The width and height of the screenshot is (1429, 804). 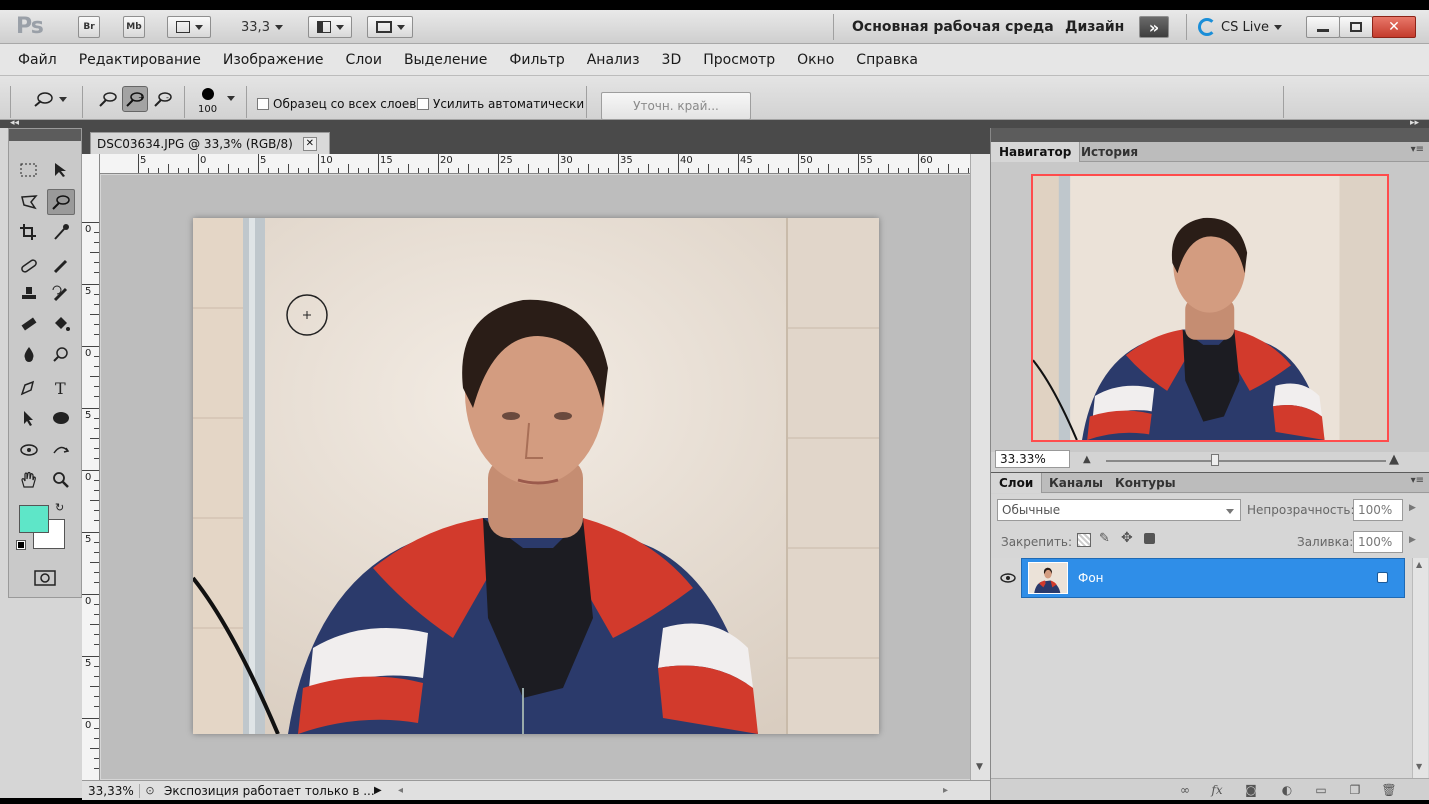 I want to click on tool-preset-picker, so click(x=49, y=99).